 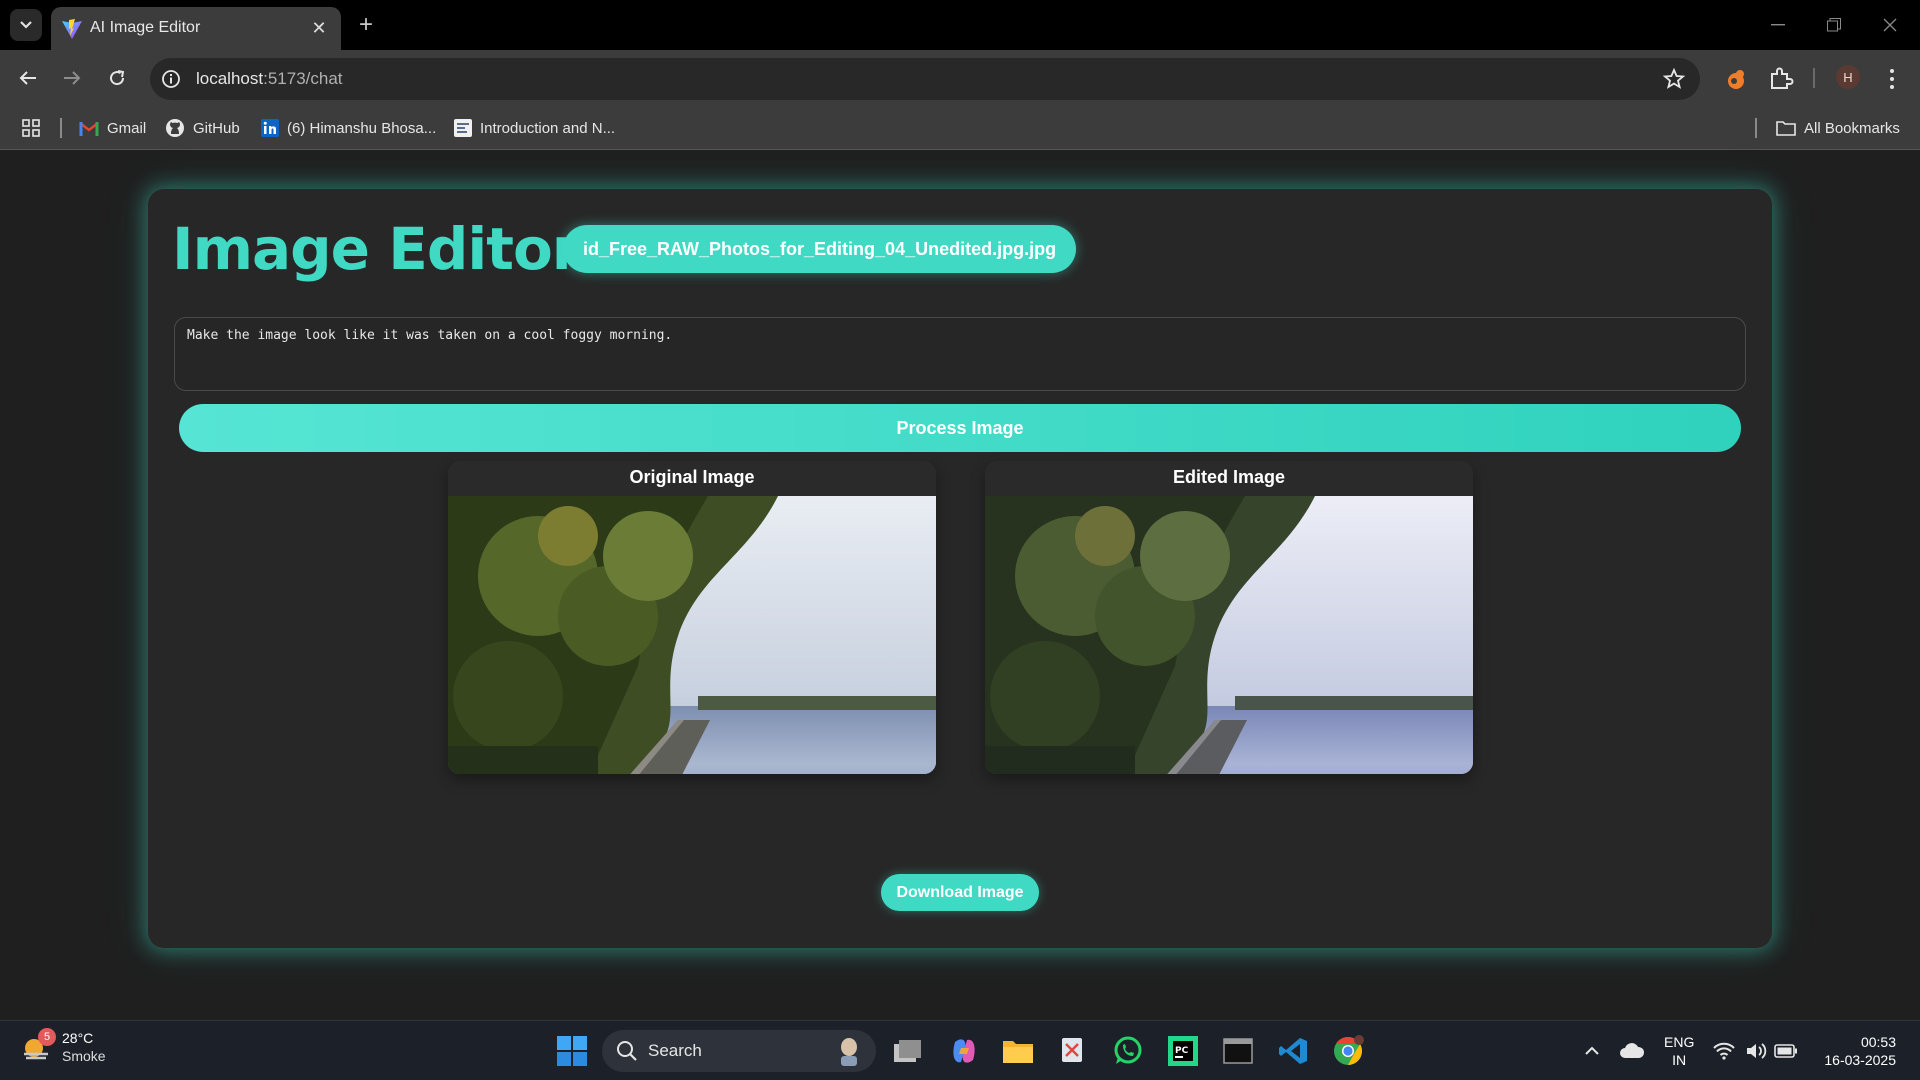 I want to click on original-image-panel: Original Image, so click(x=692, y=617).